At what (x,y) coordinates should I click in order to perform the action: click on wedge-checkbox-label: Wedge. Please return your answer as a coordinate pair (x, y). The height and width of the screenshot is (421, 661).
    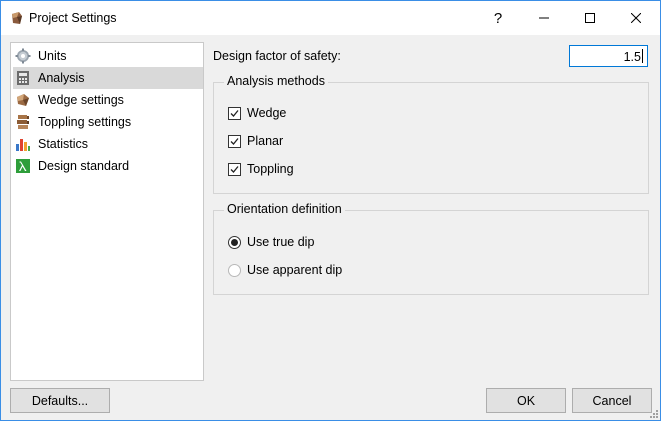
    Looking at the image, I should click on (267, 113).